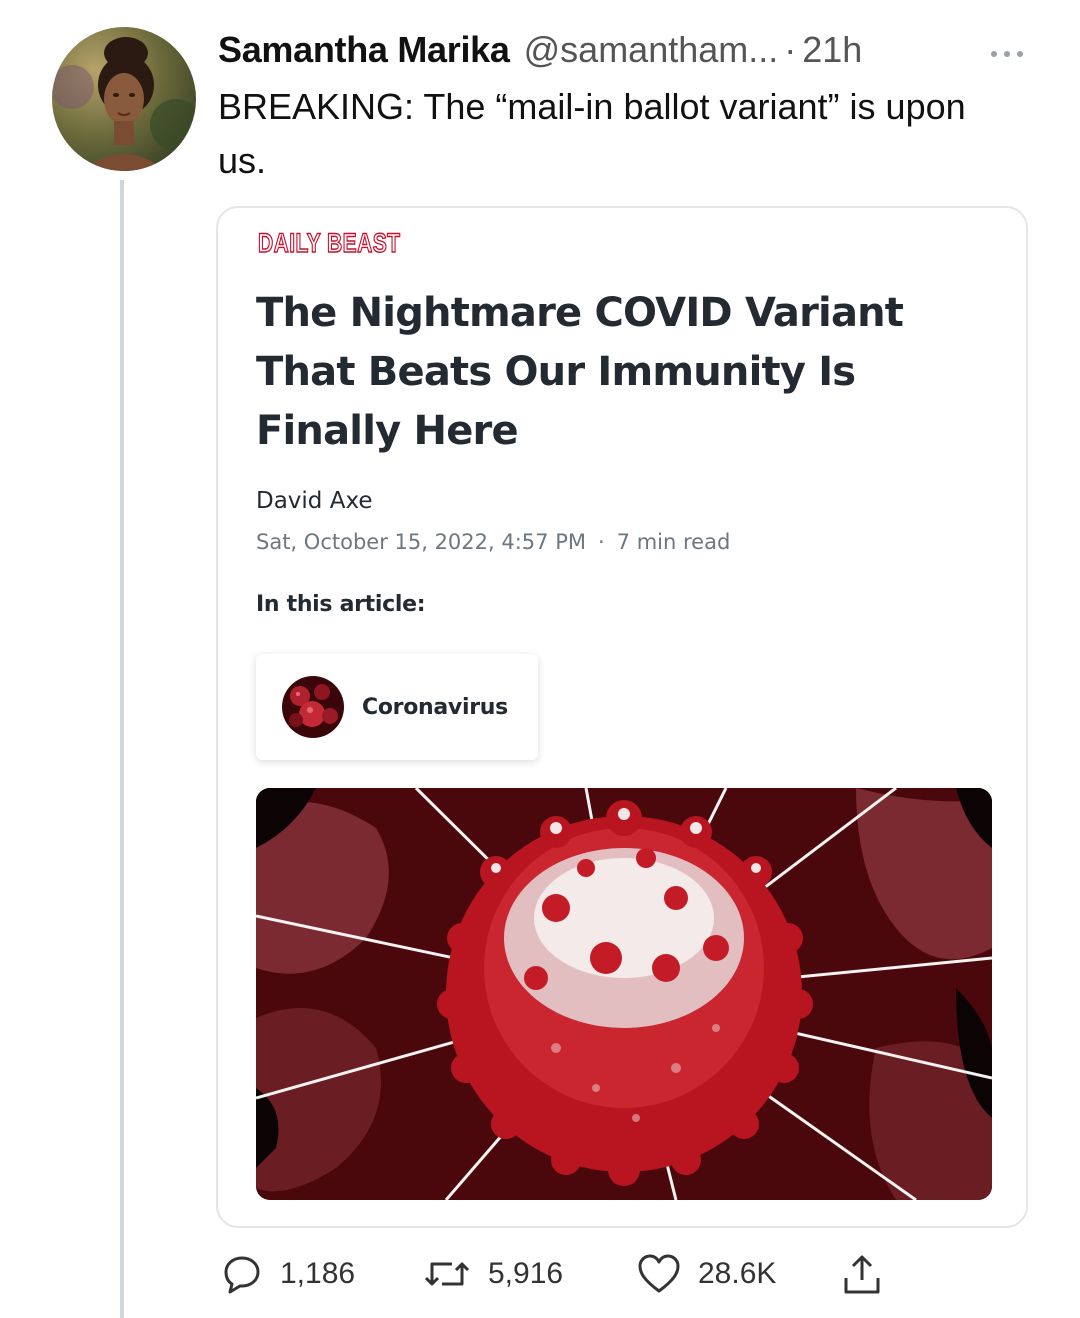 This screenshot has width=1080, height=1318. Describe the element at coordinates (124, 99) in the screenshot. I see `avatar` at that location.